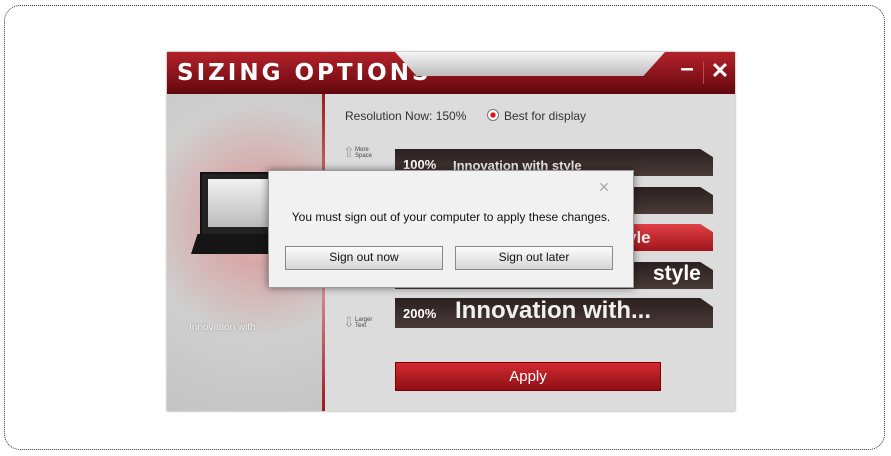  Describe the element at coordinates (530, 64) in the screenshot. I see `title-decoration` at that location.